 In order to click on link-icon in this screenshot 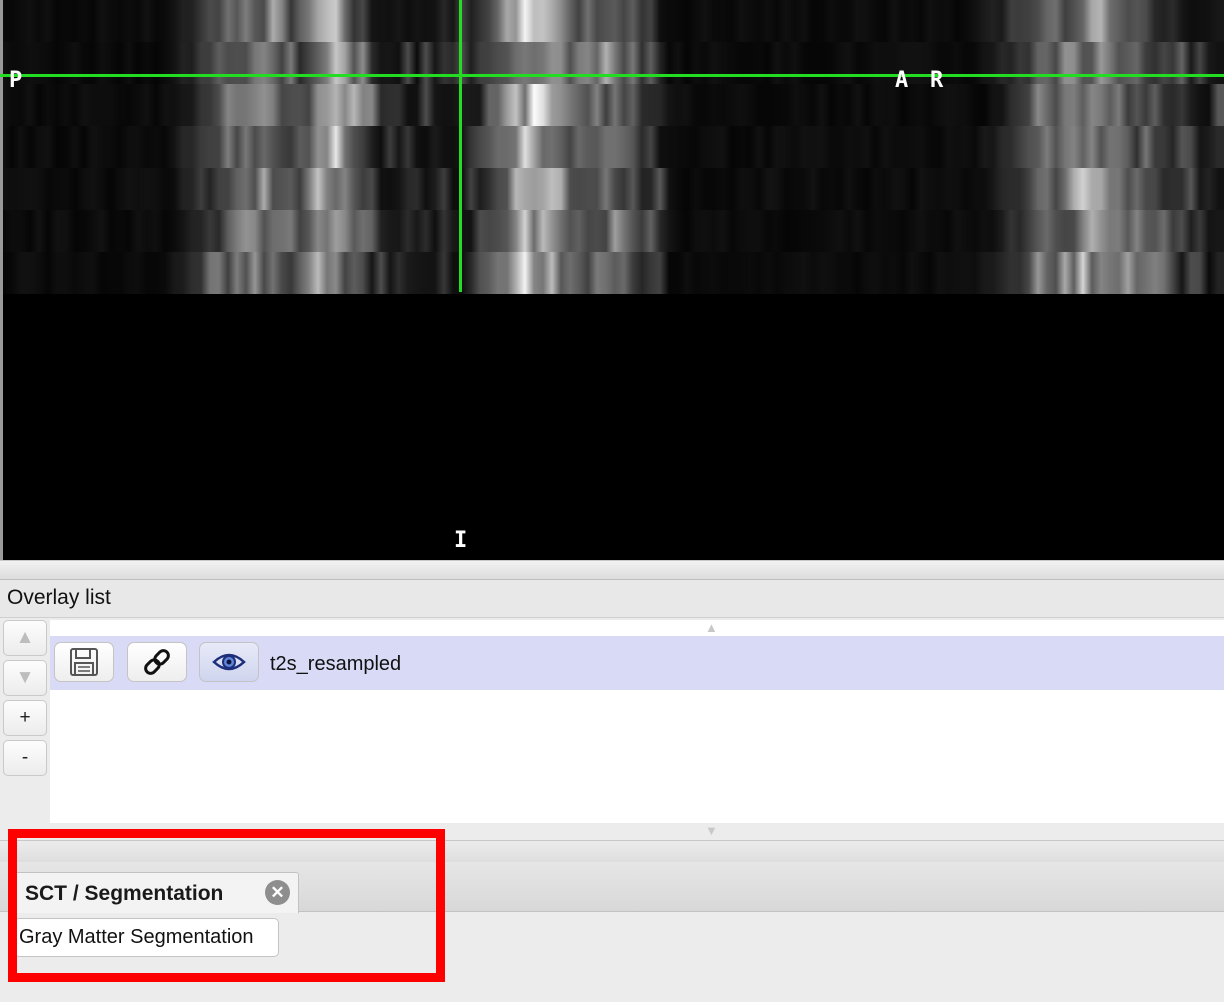, I will do `click(157, 662)`.